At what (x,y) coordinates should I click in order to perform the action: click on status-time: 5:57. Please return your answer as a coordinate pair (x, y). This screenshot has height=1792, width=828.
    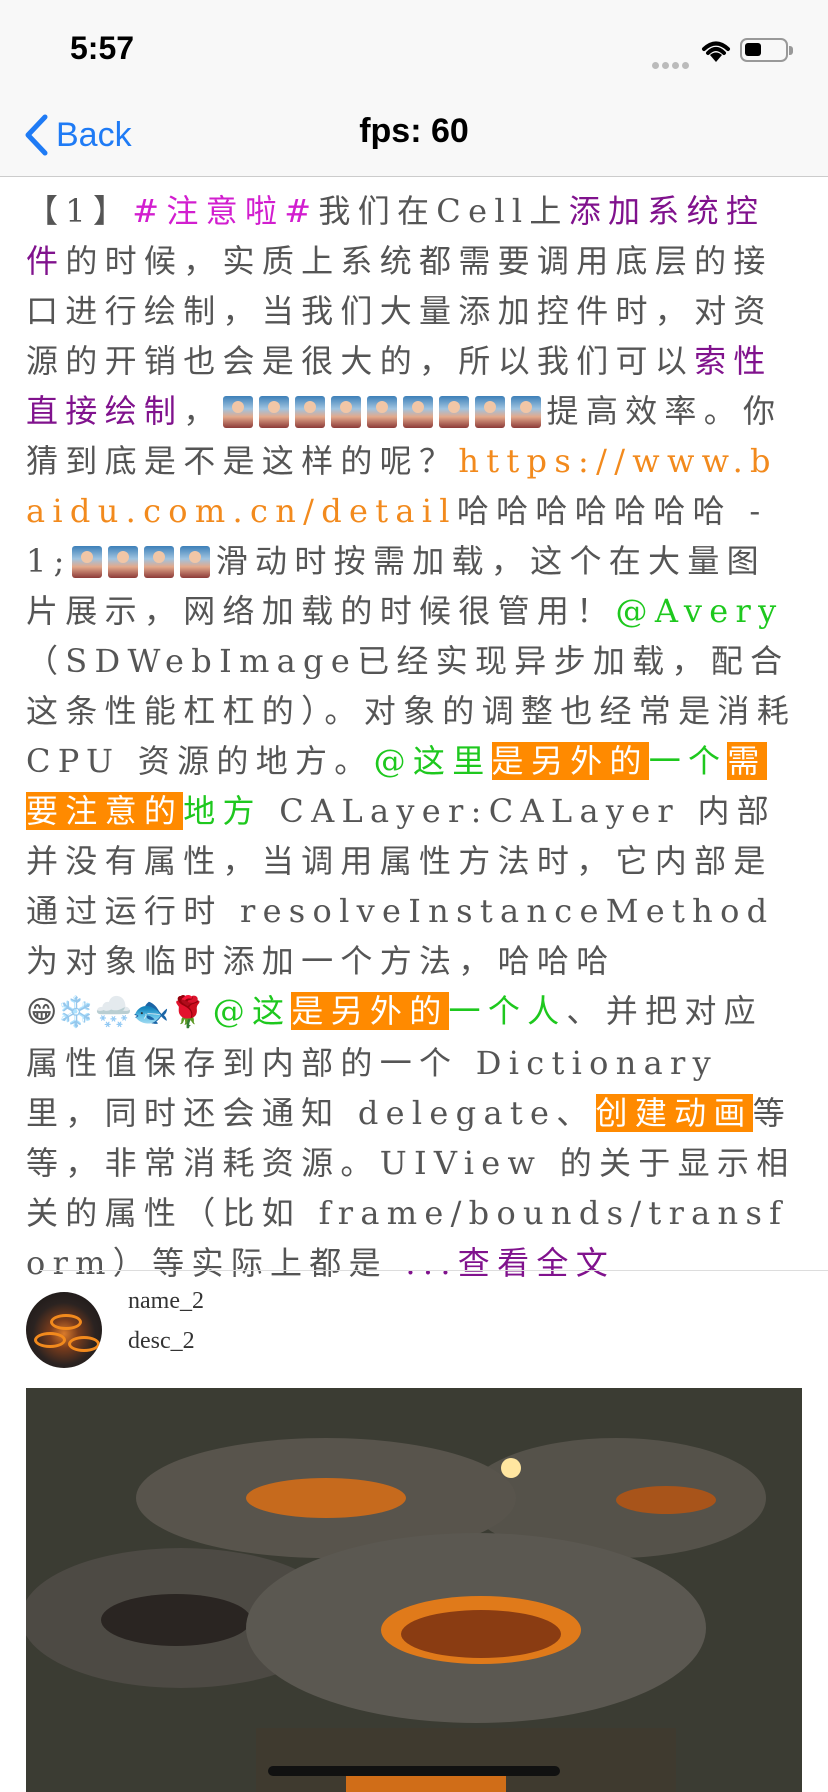
    Looking at the image, I should click on (102, 48).